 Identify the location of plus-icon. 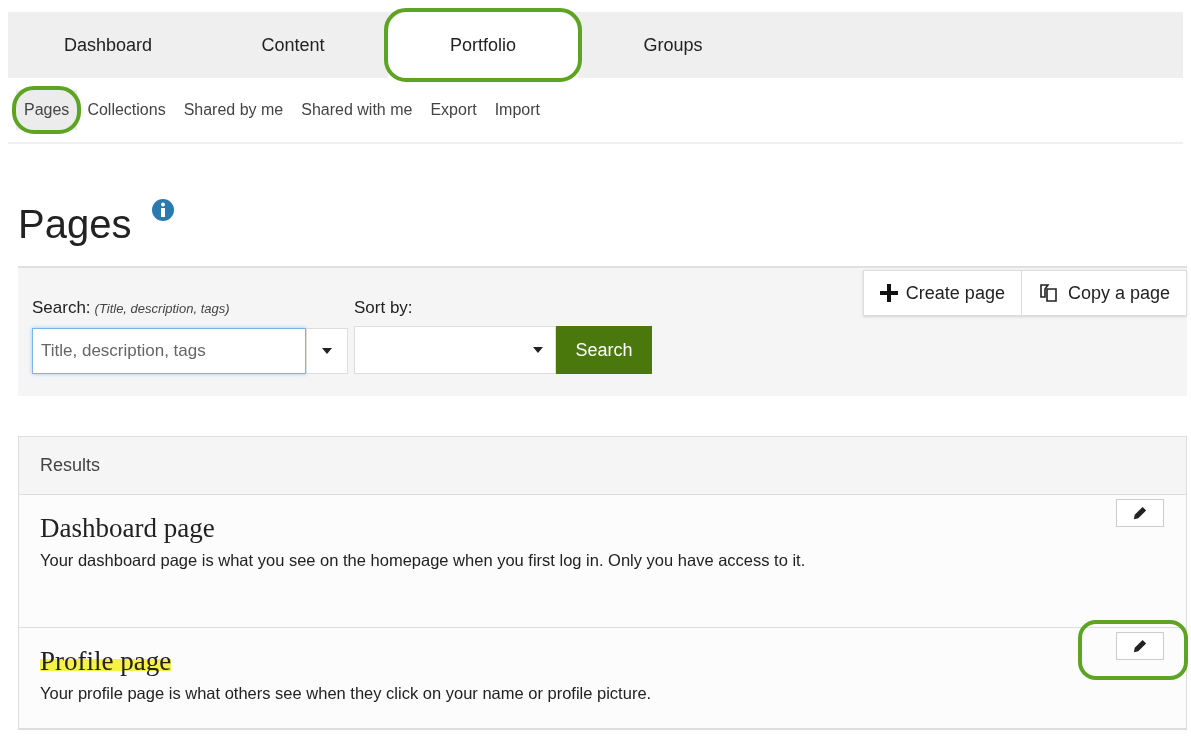
(888, 293).